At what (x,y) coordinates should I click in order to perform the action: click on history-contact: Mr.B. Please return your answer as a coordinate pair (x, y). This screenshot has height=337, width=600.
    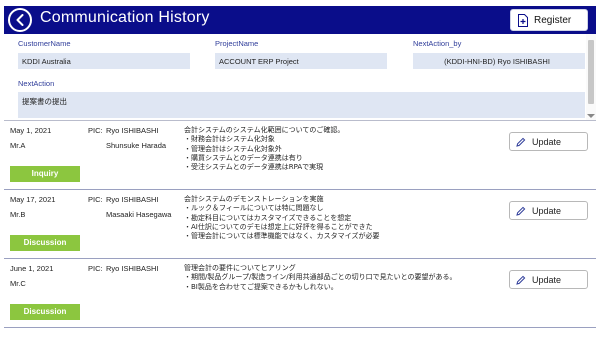
    Looking at the image, I should click on (18, 214).